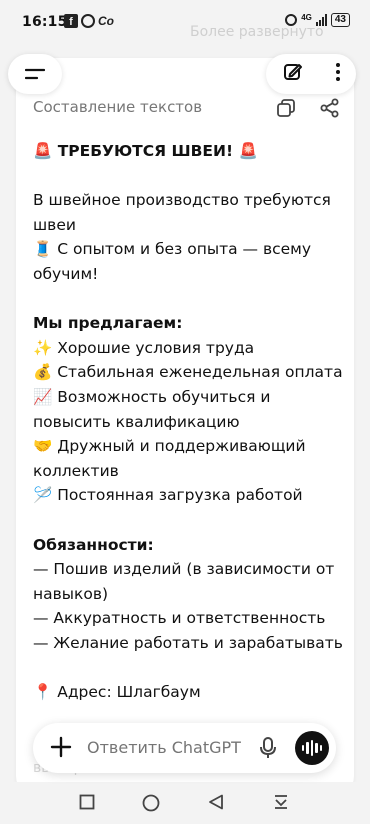  Describe the element at coordinates (188, 642) in the screenshot. I see `duty-item: — Желание работать и зарабатывать` at that location.